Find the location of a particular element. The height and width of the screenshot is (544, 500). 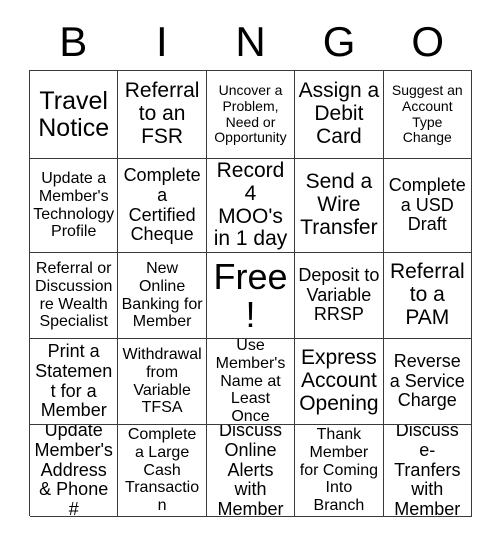

bingo-cell-label: Print a Statement for a Member is located at coordinates (74, 380).